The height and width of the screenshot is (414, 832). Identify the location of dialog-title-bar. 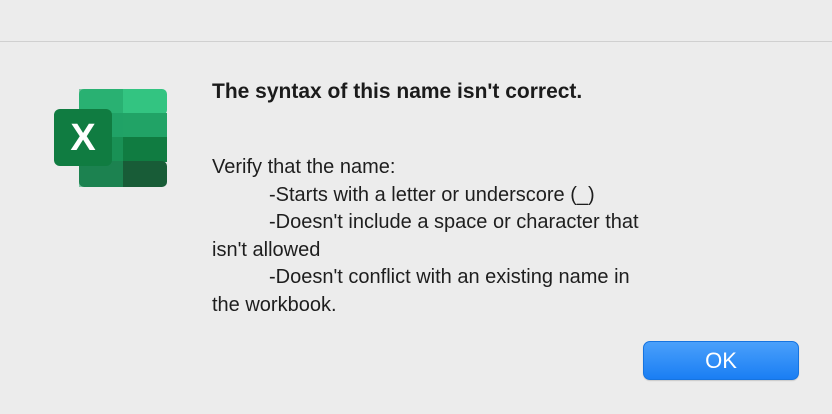
(416, 21).